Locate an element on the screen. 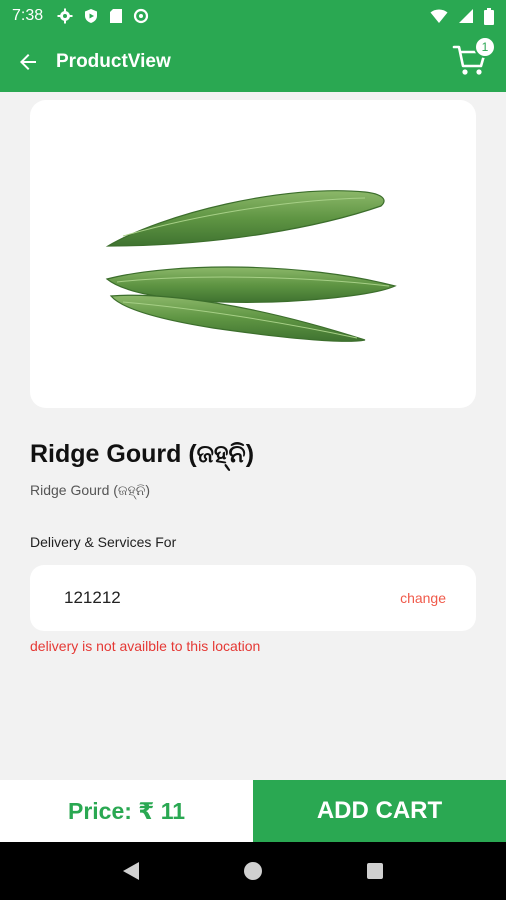 The height and width of the screenshot is (900, 506). cart-button: 1 is located at coordinates (474, 58).